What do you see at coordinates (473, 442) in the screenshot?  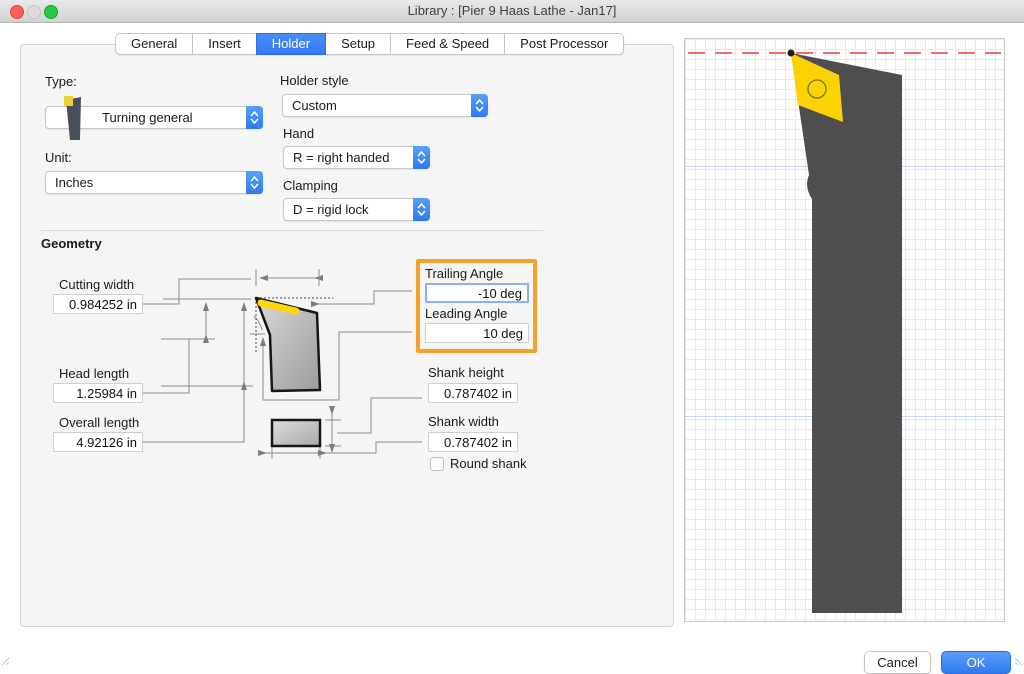 I see `shank-width-field` at bounding box center [473, 442].